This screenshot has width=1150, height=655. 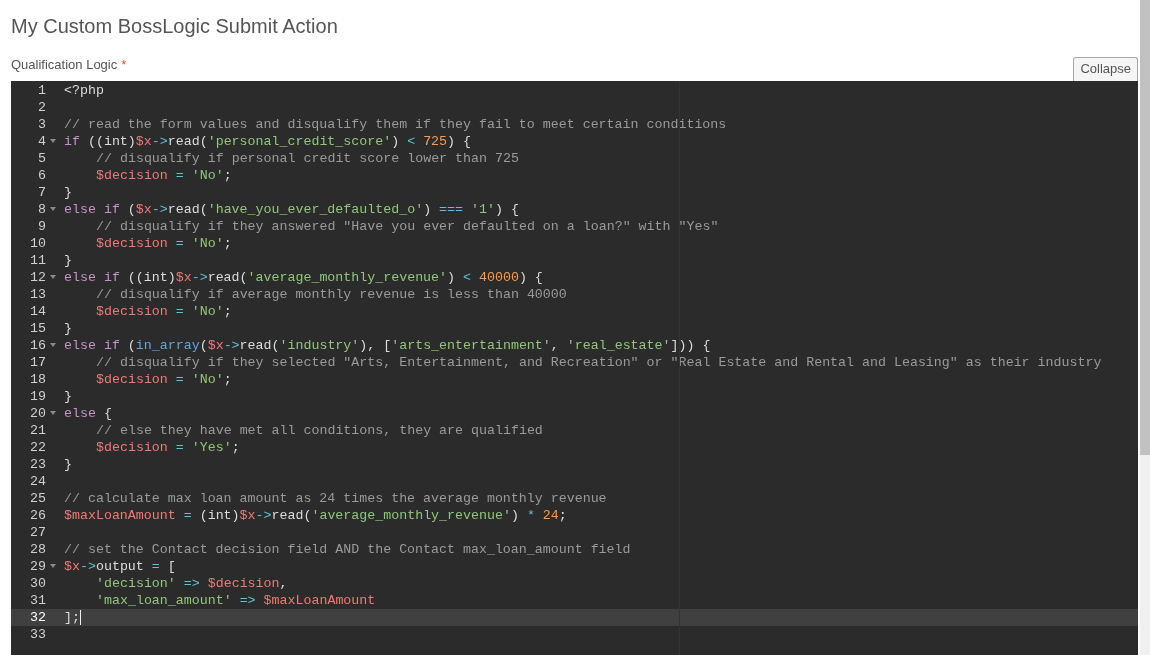 What do you see at coordinates (38, 362) in the screenshot?
I see `line-number: 17` at bounding box center [38, 362].